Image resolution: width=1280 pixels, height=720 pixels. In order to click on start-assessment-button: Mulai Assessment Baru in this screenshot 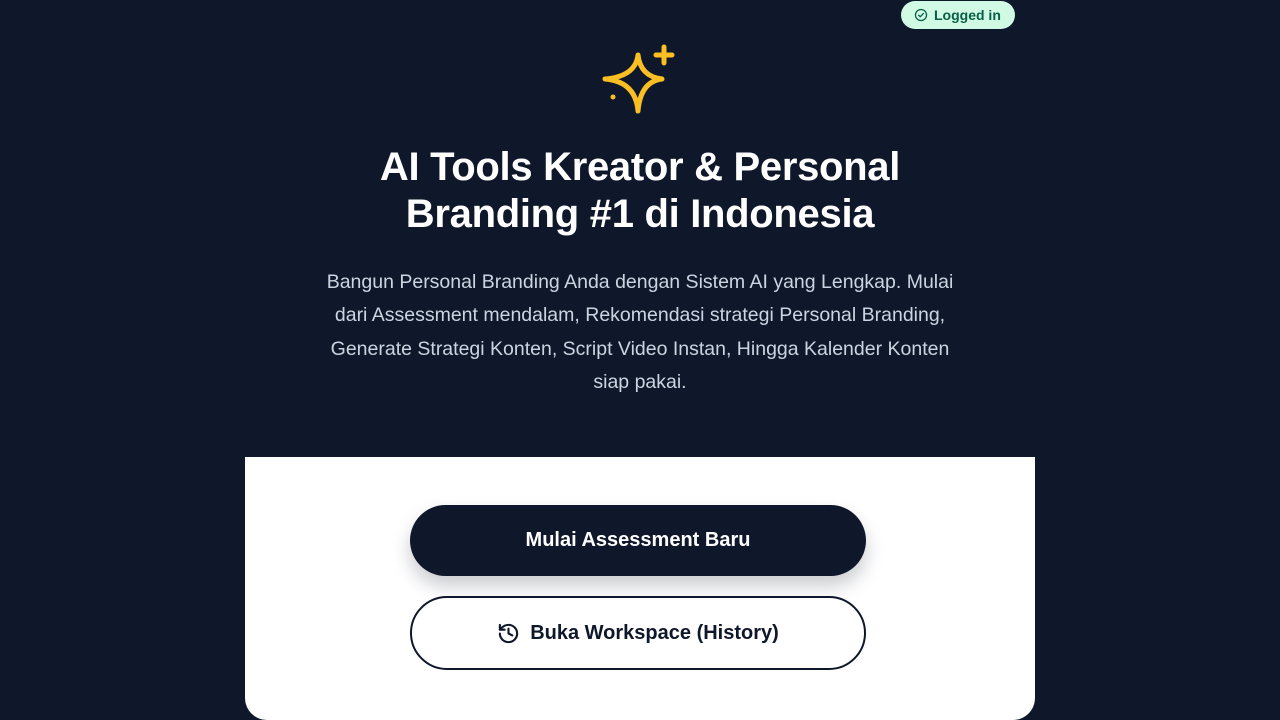, I will do `click(638, 540)`.